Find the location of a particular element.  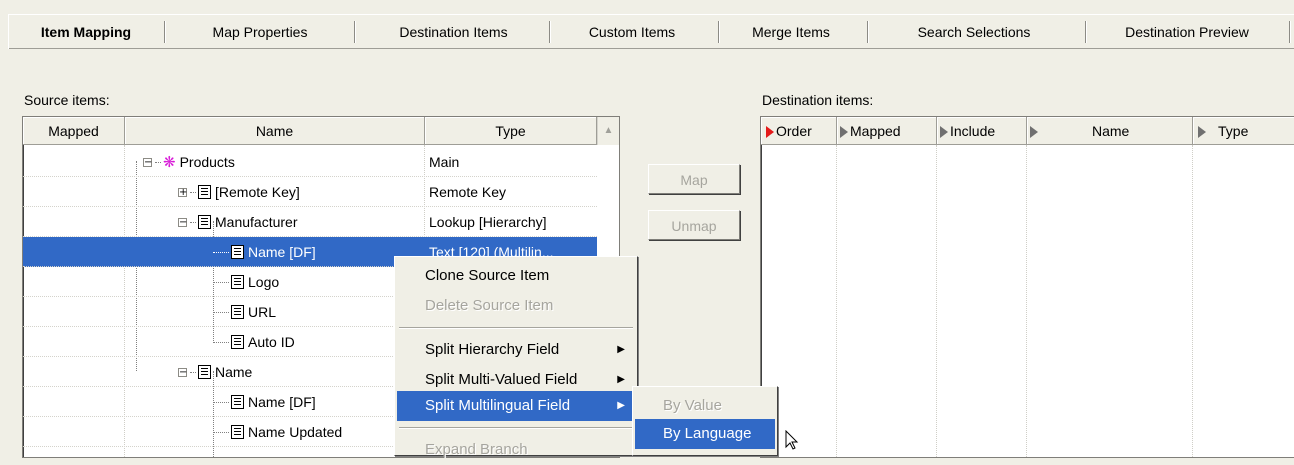

unmap-button: Unmap is located at coordinates (694, 225).